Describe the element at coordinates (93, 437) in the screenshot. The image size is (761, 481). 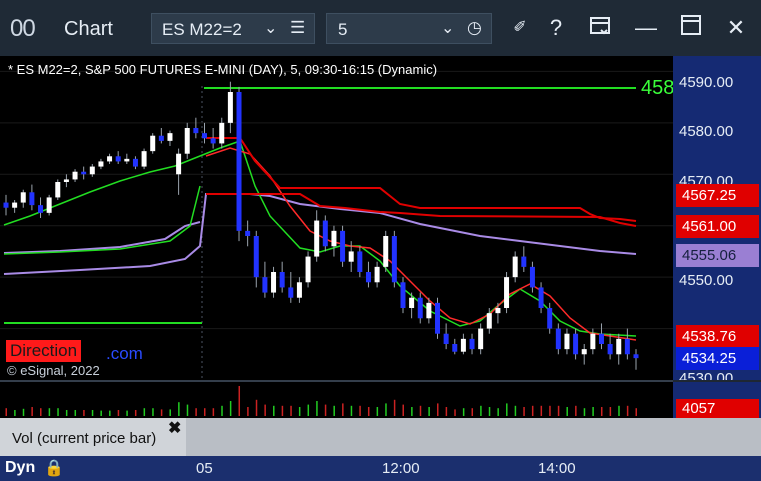
I see `volume-study-label: Vol (current price bar)` at that location.